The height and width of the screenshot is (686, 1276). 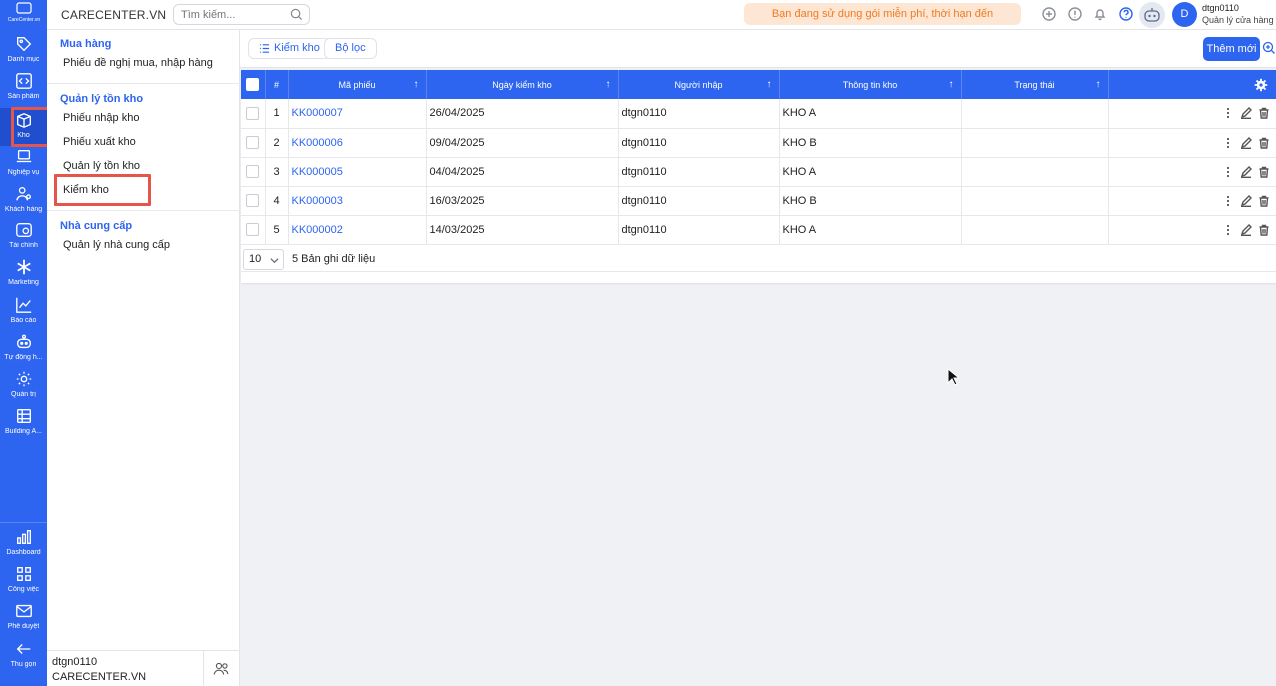 I want to click on cell-code: KK000002, so click(x=357, y=230).